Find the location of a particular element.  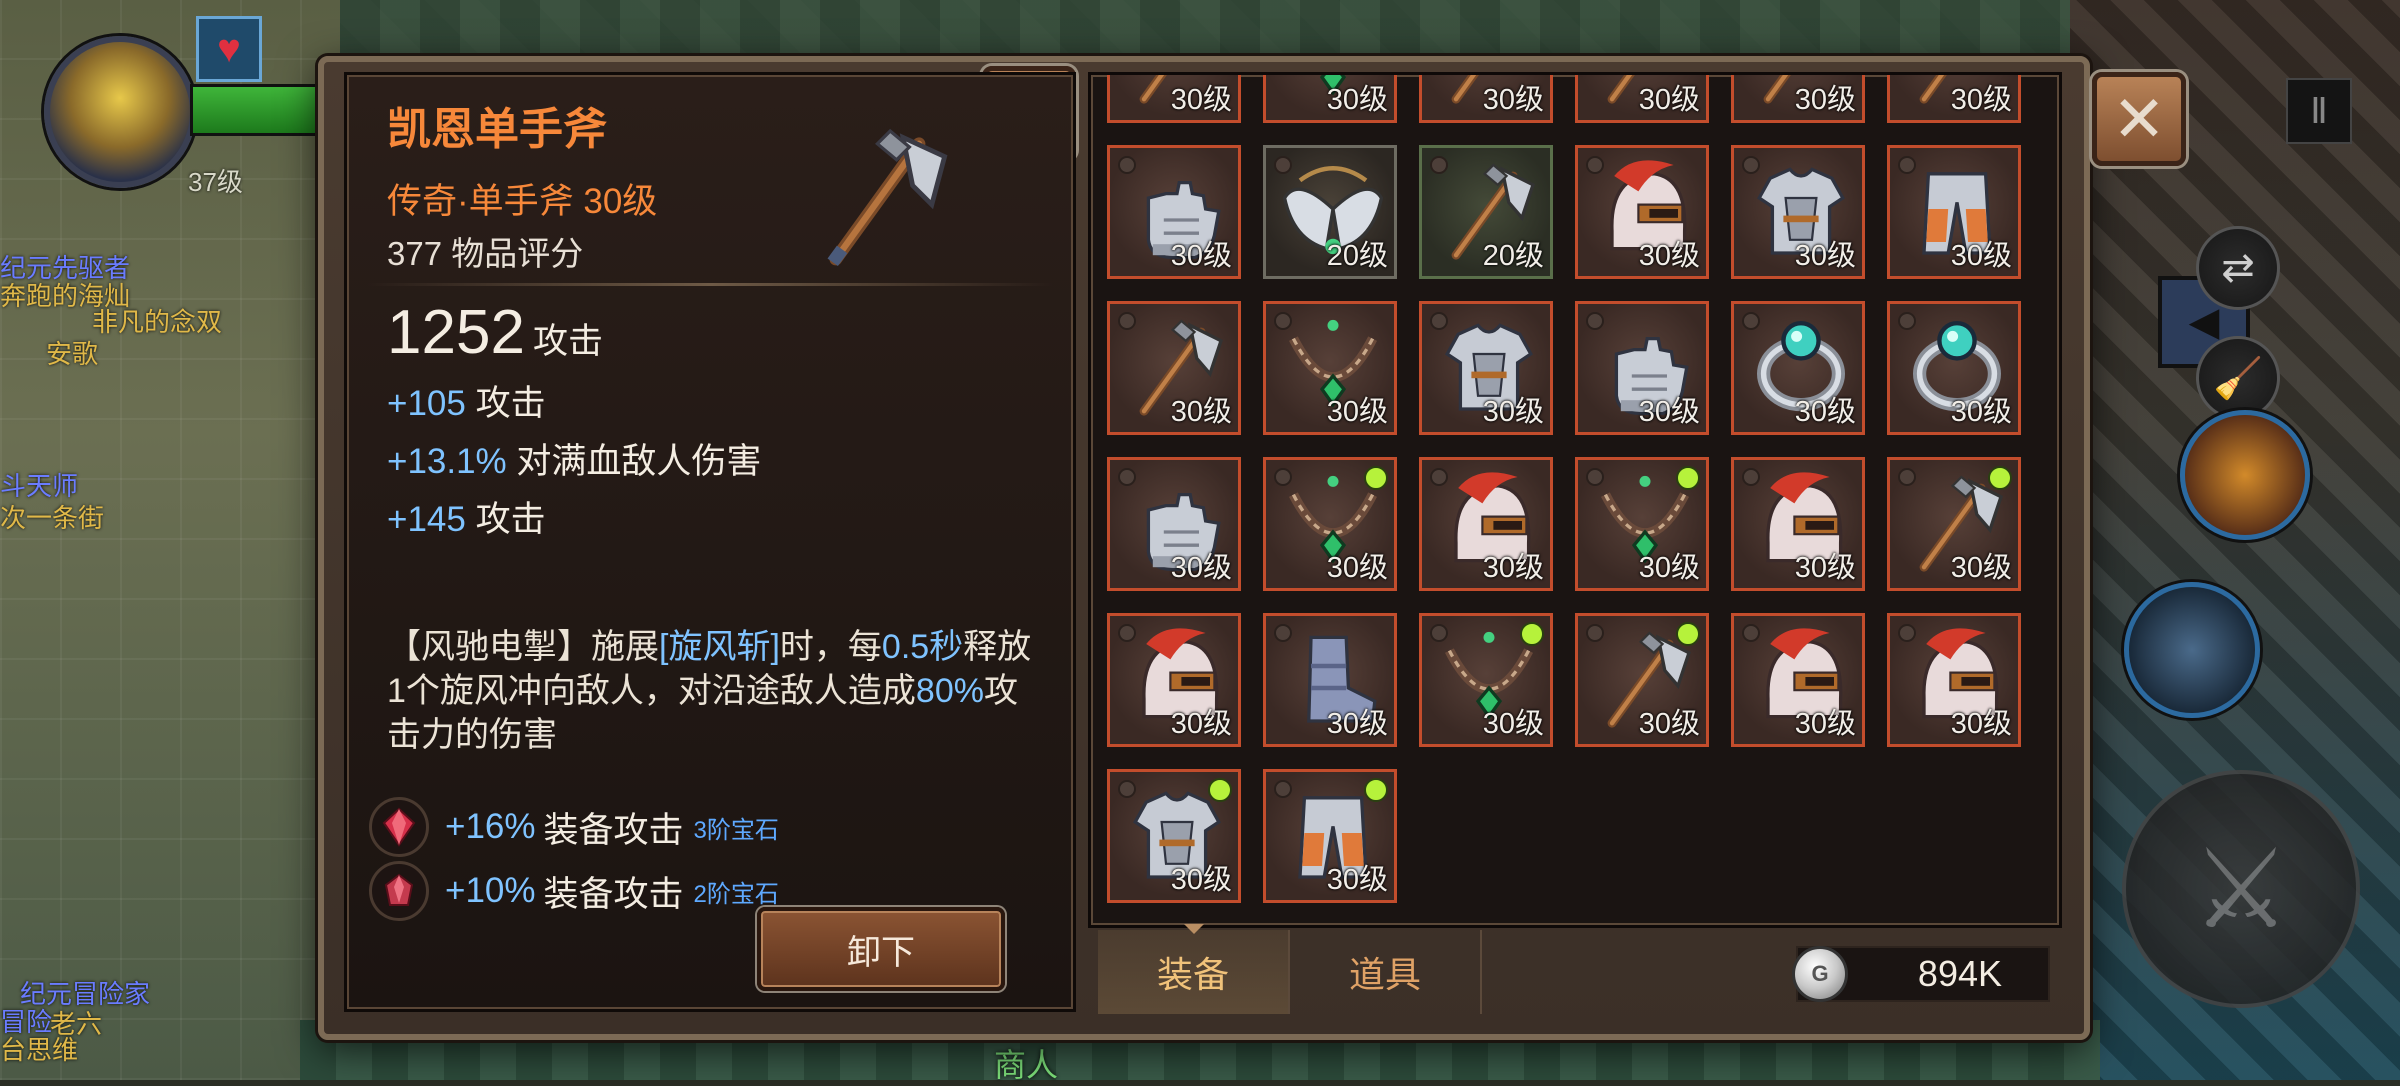

gem-tier: 3阶宝石 is located at coordinates (736, 830).